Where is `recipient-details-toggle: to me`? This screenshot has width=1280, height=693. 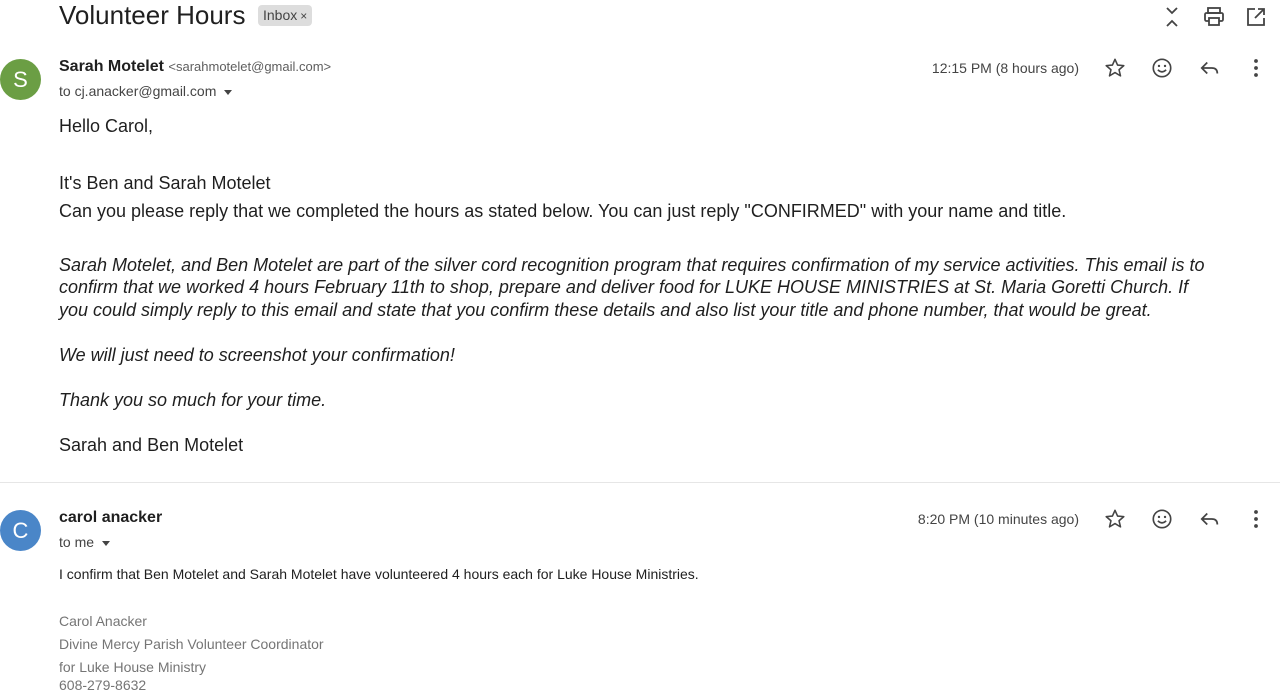 recipient-details-toggle: to me is located at coordinates (85, 542).